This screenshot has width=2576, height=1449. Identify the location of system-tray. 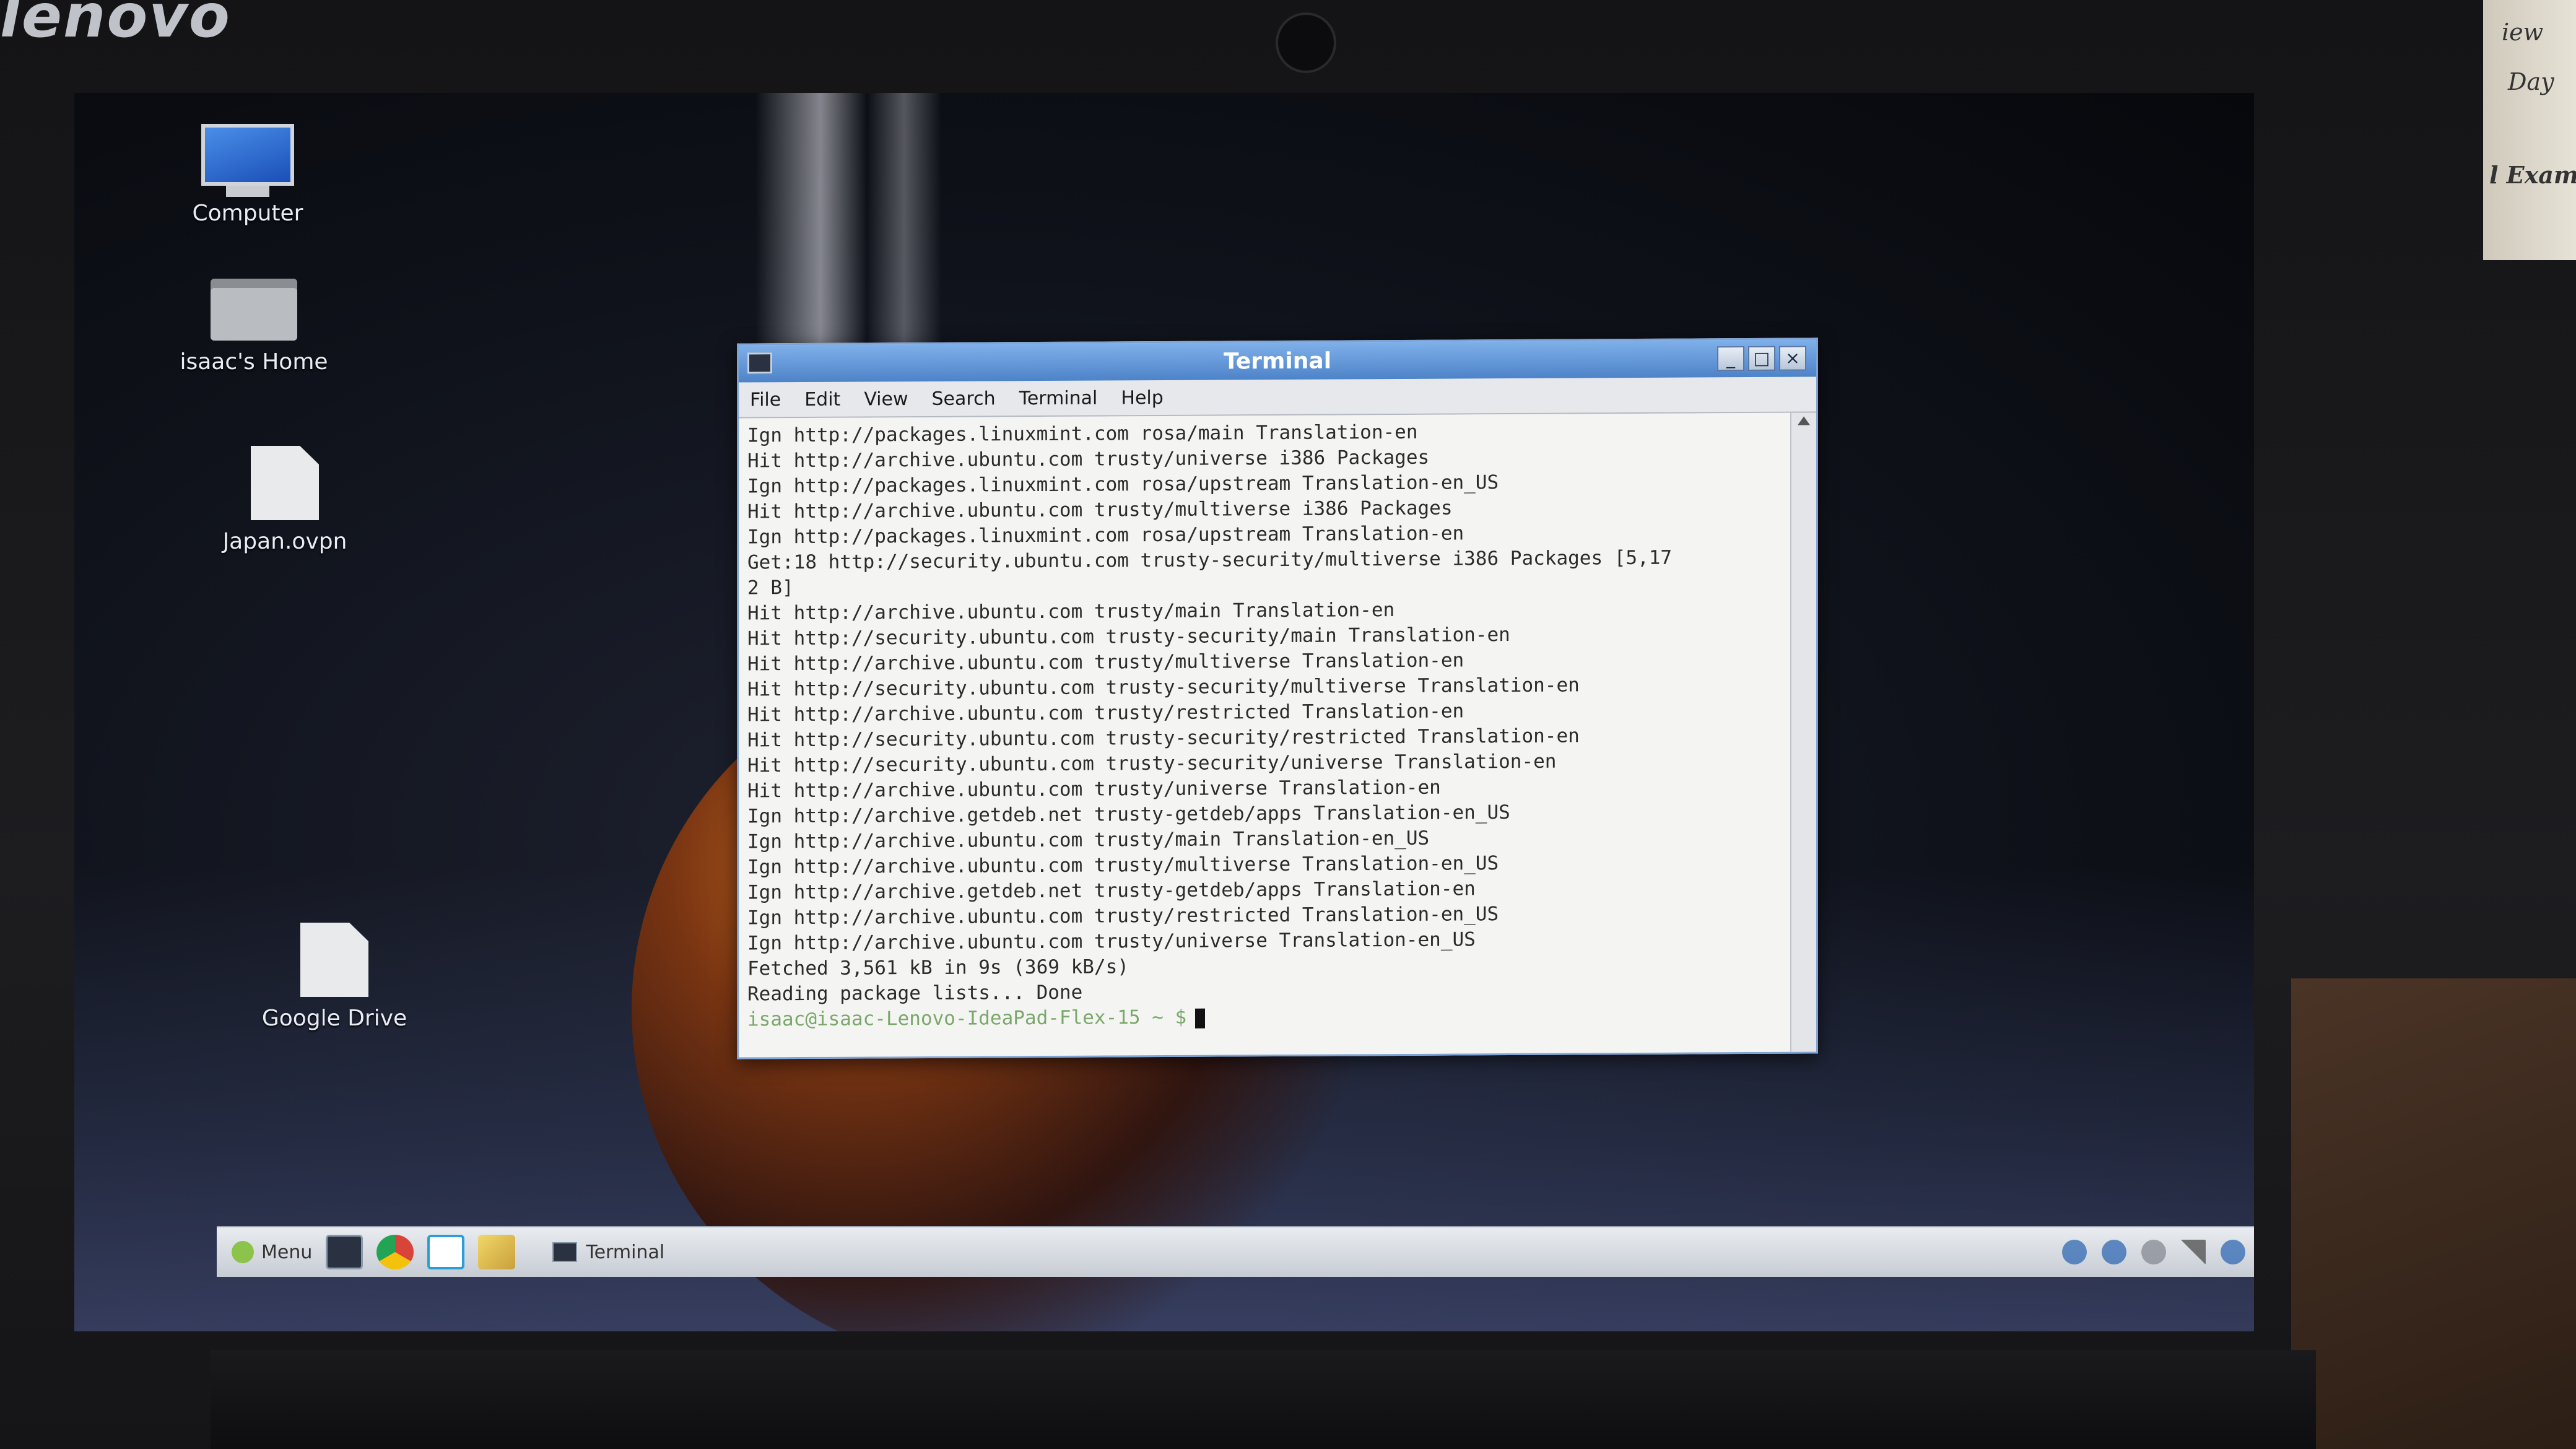
(2150, 1252).